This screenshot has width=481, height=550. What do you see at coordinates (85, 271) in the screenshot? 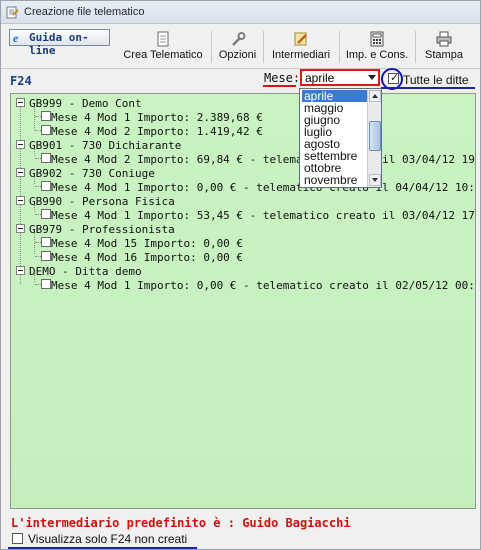
I see `tree-node-company: DEMO - Ditta demo` at bounding box center [85, 271].